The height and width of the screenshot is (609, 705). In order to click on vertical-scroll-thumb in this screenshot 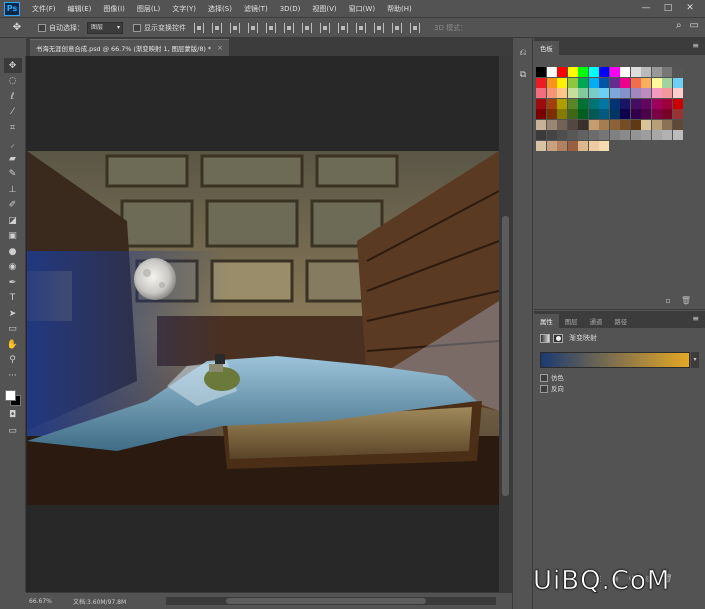, I will do `click(505, 356)`.